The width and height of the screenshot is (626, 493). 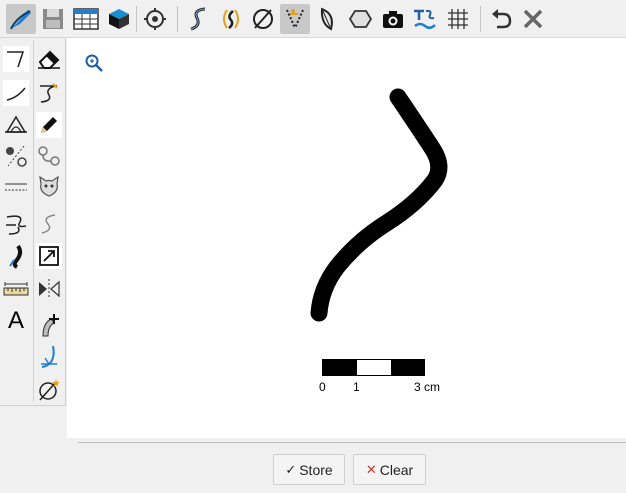 What do you see at coordinates (16, 59) in the screenshot?
I see `corner-line-icon` at bounding box center [16, 59].